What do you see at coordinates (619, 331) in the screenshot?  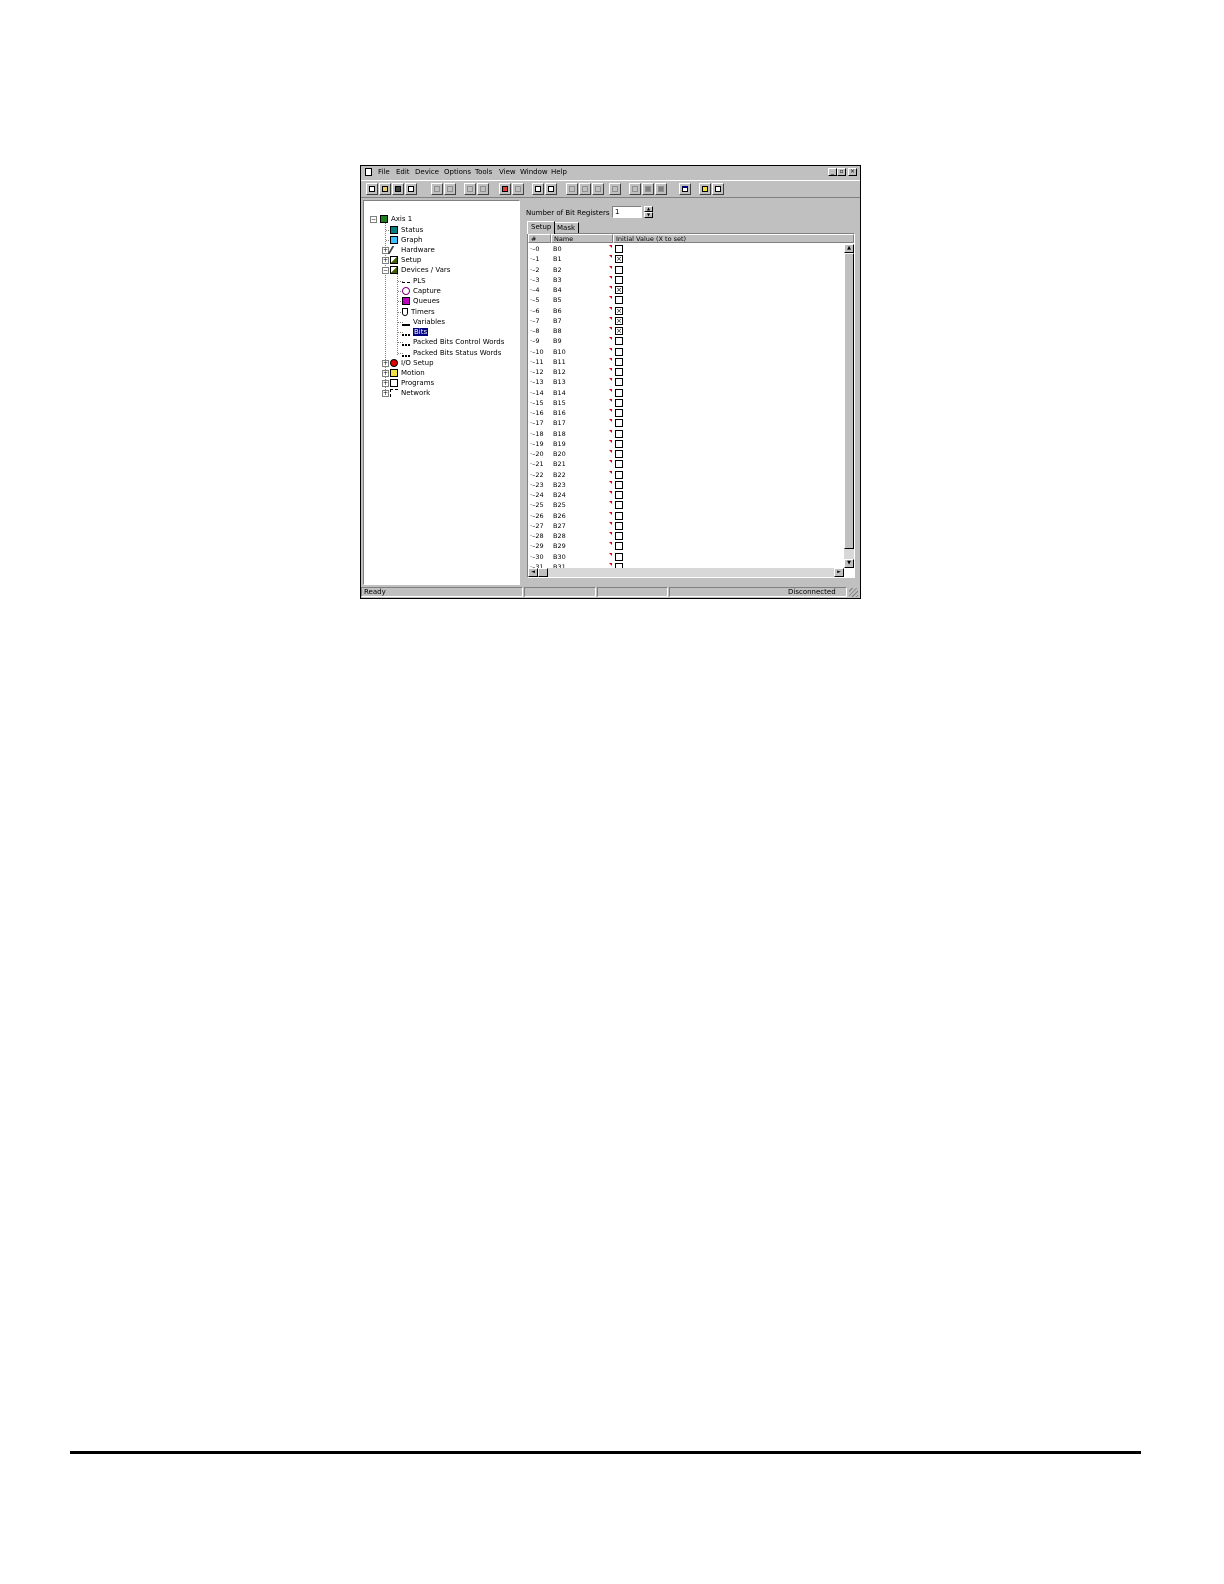 I see `initial-value-checkbox: ×` at bounding box center [619, 331].